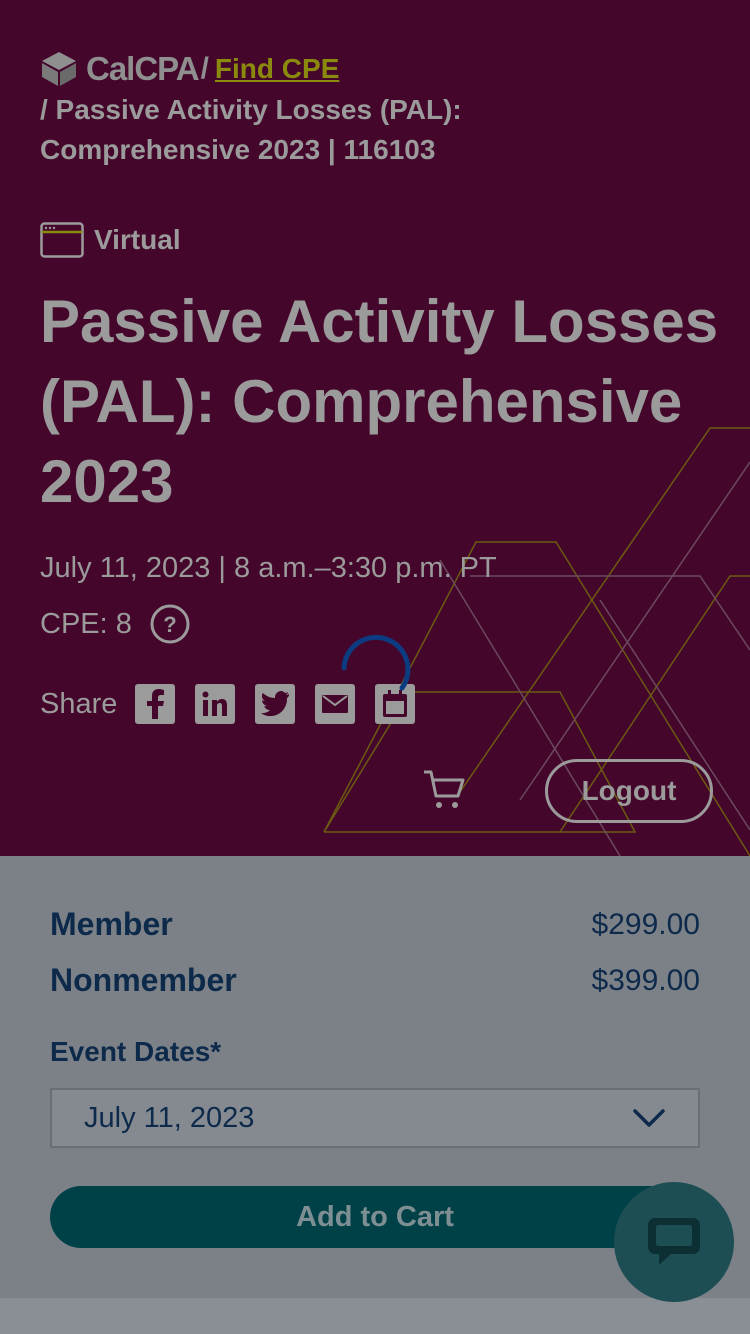 This screenshot has height=1334, width=750. I want to click on chat-button, so click(674, 1242).